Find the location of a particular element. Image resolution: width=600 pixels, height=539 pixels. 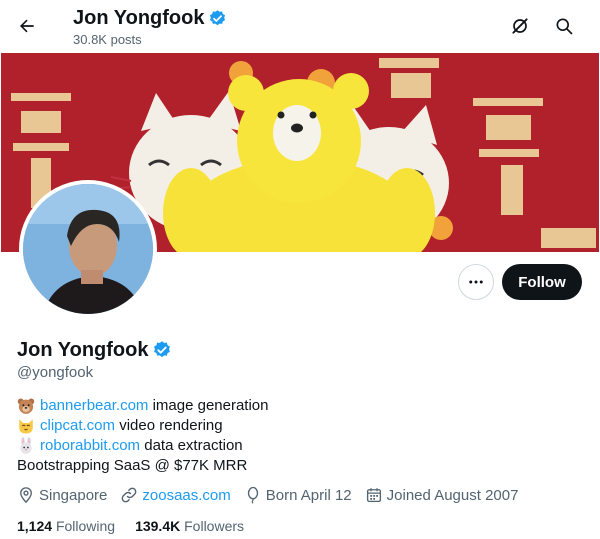

following-link: 1,124 Following is located at coordinates (66, 526).